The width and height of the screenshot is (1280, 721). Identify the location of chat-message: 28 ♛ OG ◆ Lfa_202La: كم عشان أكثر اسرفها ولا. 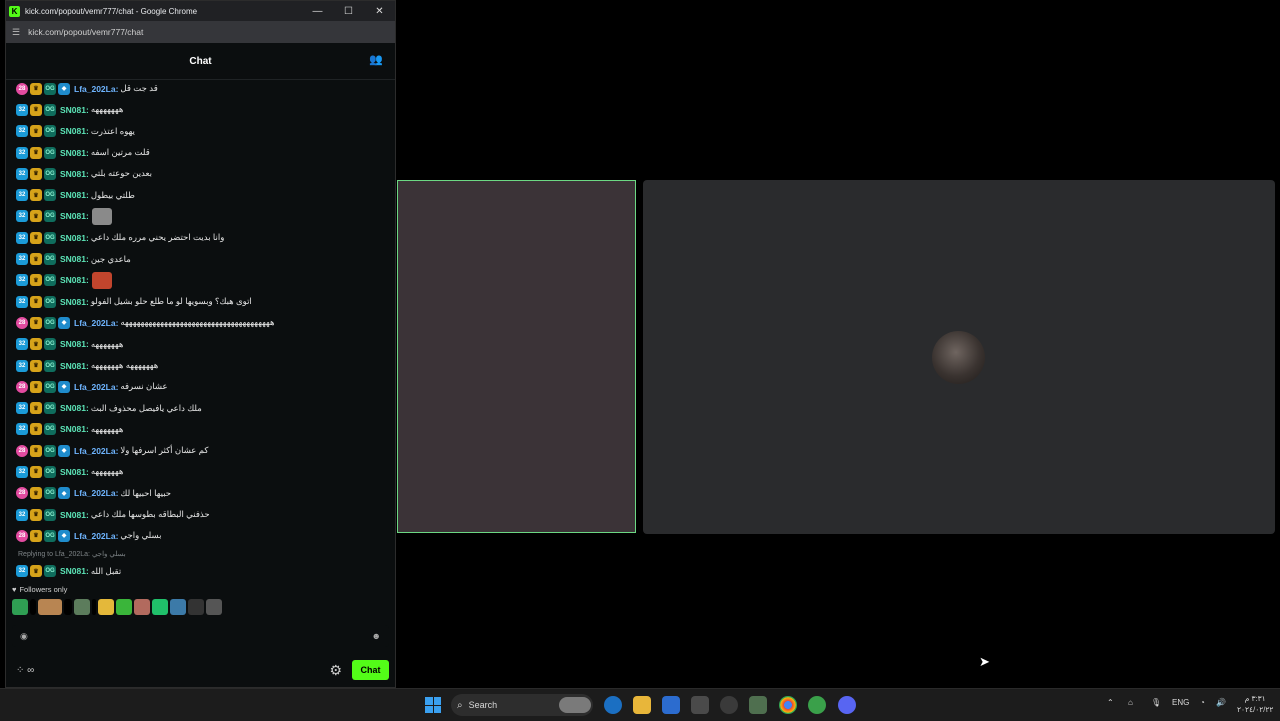
(200, 450).